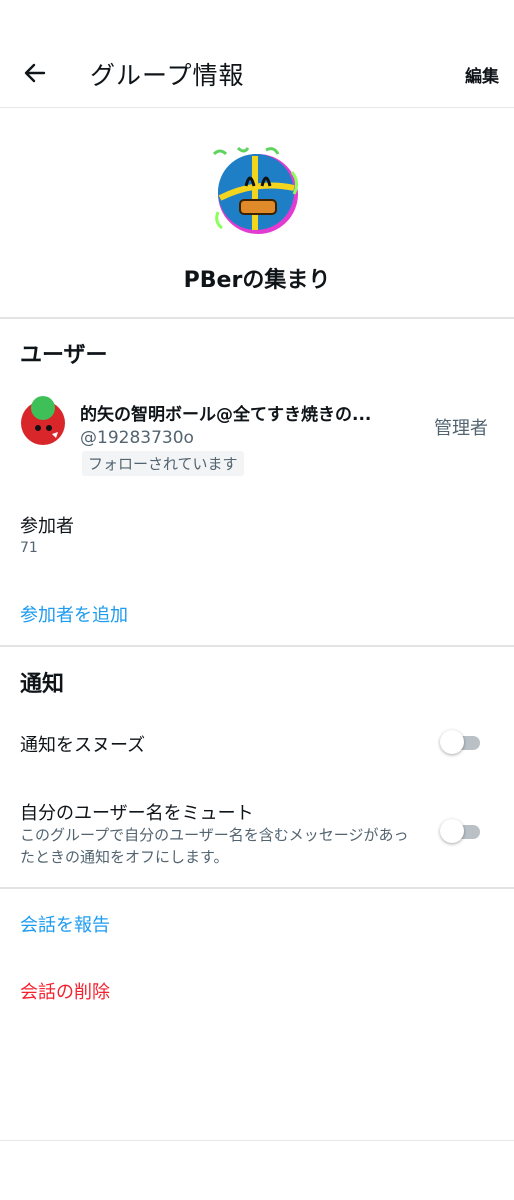 This screenshot has width=514, height=1200. I want to click on report-conversation-link: 会話を報告, so click(65, 924).